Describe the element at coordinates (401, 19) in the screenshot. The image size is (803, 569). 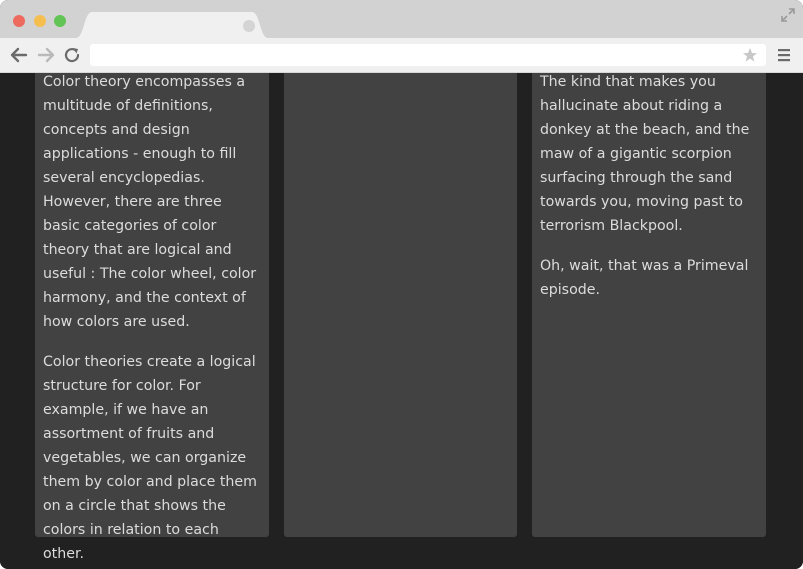
I see `tab-strip` at that location.